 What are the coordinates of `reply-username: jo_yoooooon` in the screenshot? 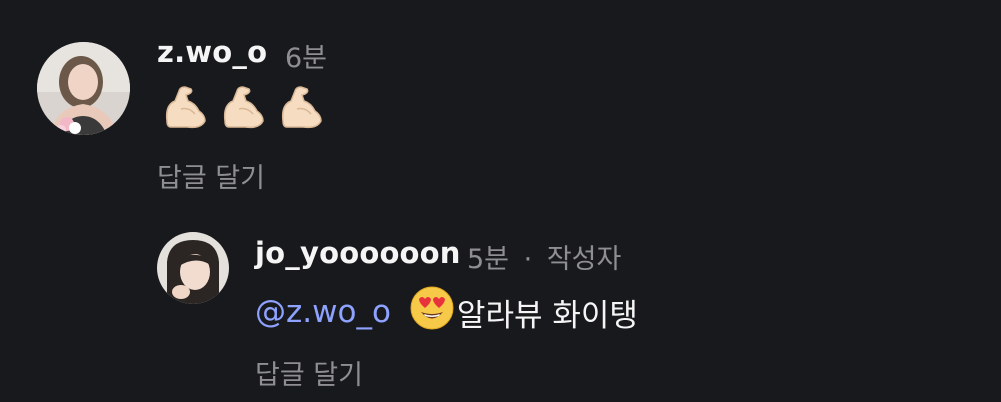 It's located at (358, 253).